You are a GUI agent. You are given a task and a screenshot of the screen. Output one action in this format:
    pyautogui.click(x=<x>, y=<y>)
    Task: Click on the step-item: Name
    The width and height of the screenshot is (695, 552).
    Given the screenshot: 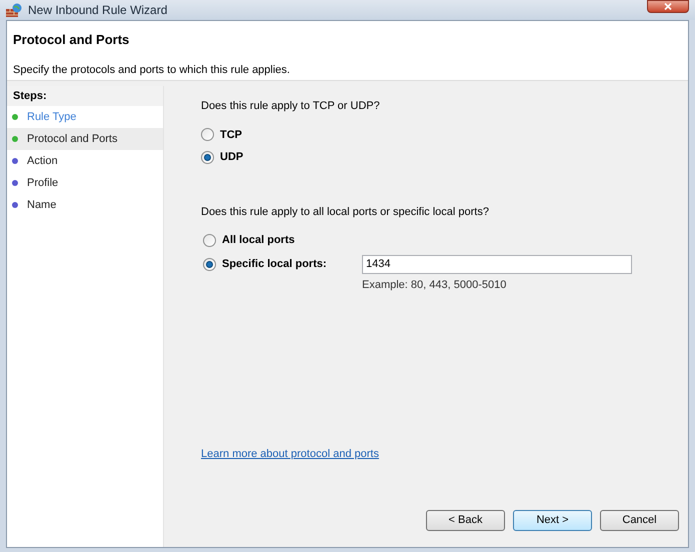 What is the action you would take?
    pyautogui.click(x=85, y=205)
    